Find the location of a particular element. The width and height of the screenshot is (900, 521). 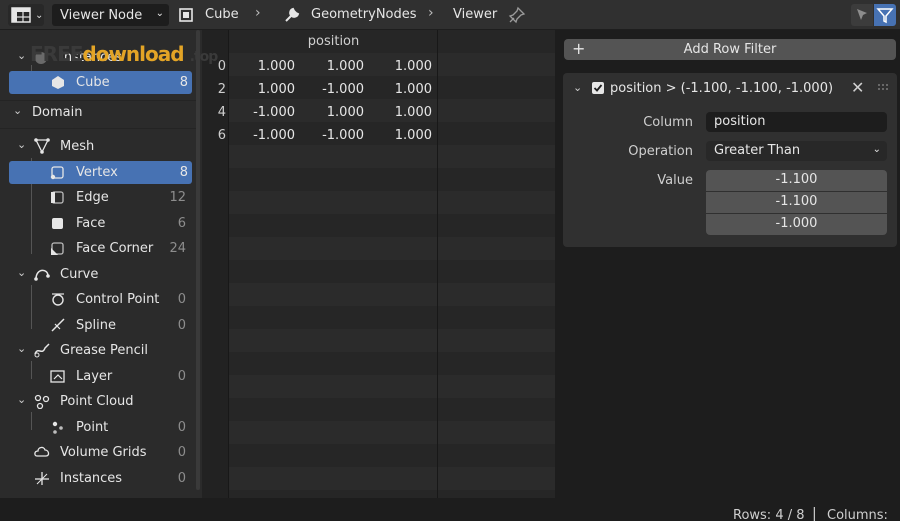

layer-icon is located at coordinates (58, 378).